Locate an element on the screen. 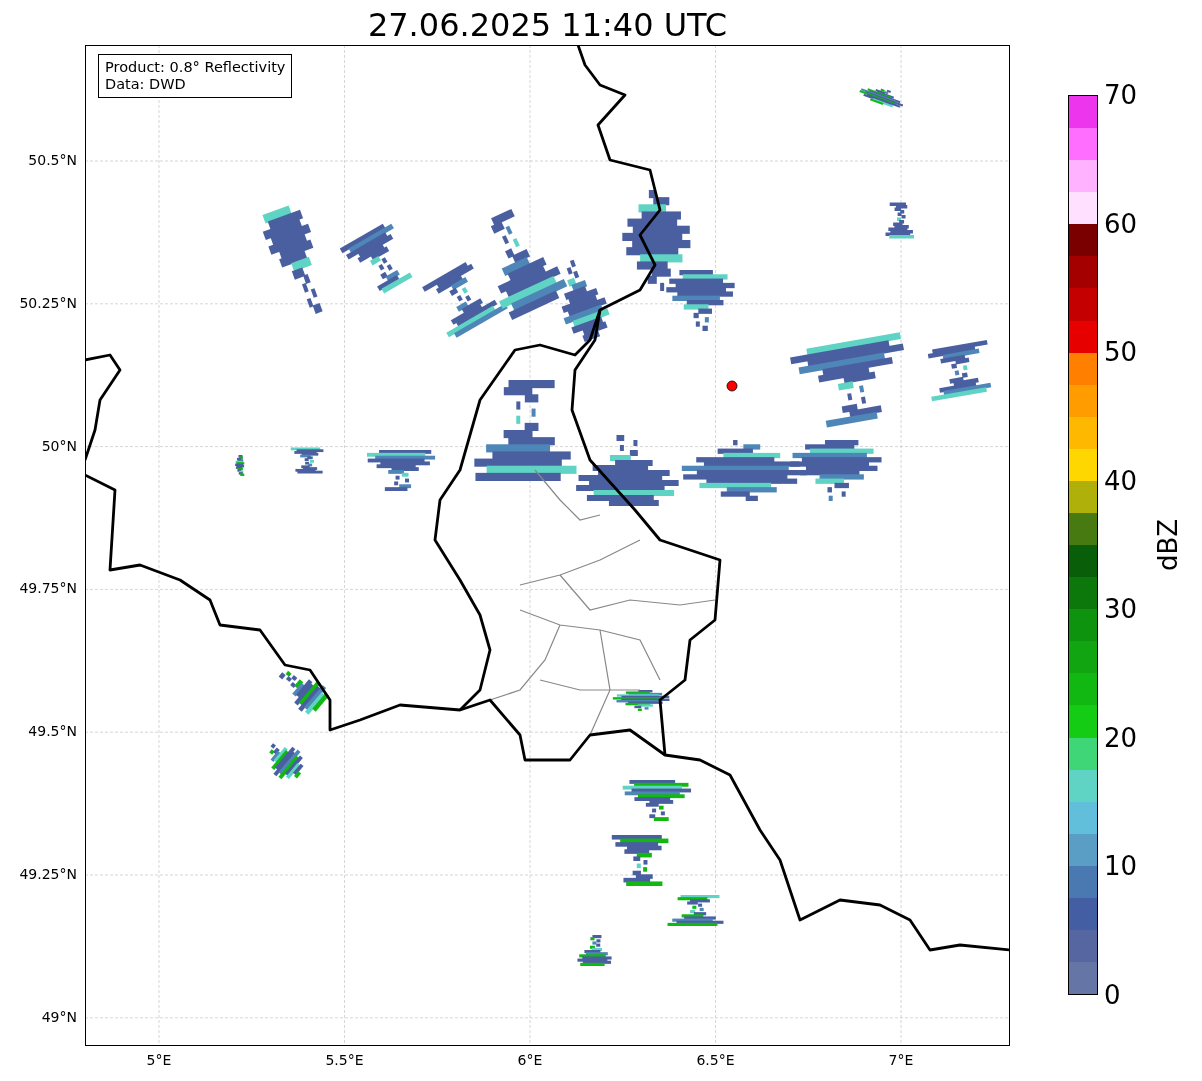 Image resolution: width=1202 pixels, height=1081 pixels. latitude-label: 49°N is located at coordinates (59, 1016).